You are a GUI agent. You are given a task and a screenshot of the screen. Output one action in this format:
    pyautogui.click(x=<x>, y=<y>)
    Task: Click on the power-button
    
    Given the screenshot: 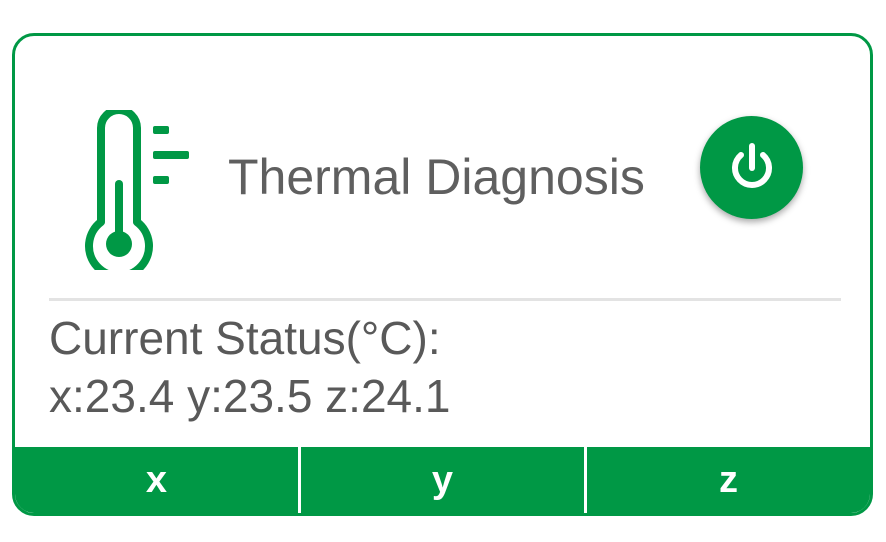 What is the action you would take?
    pyautogui.click(x=751, y=167)
    